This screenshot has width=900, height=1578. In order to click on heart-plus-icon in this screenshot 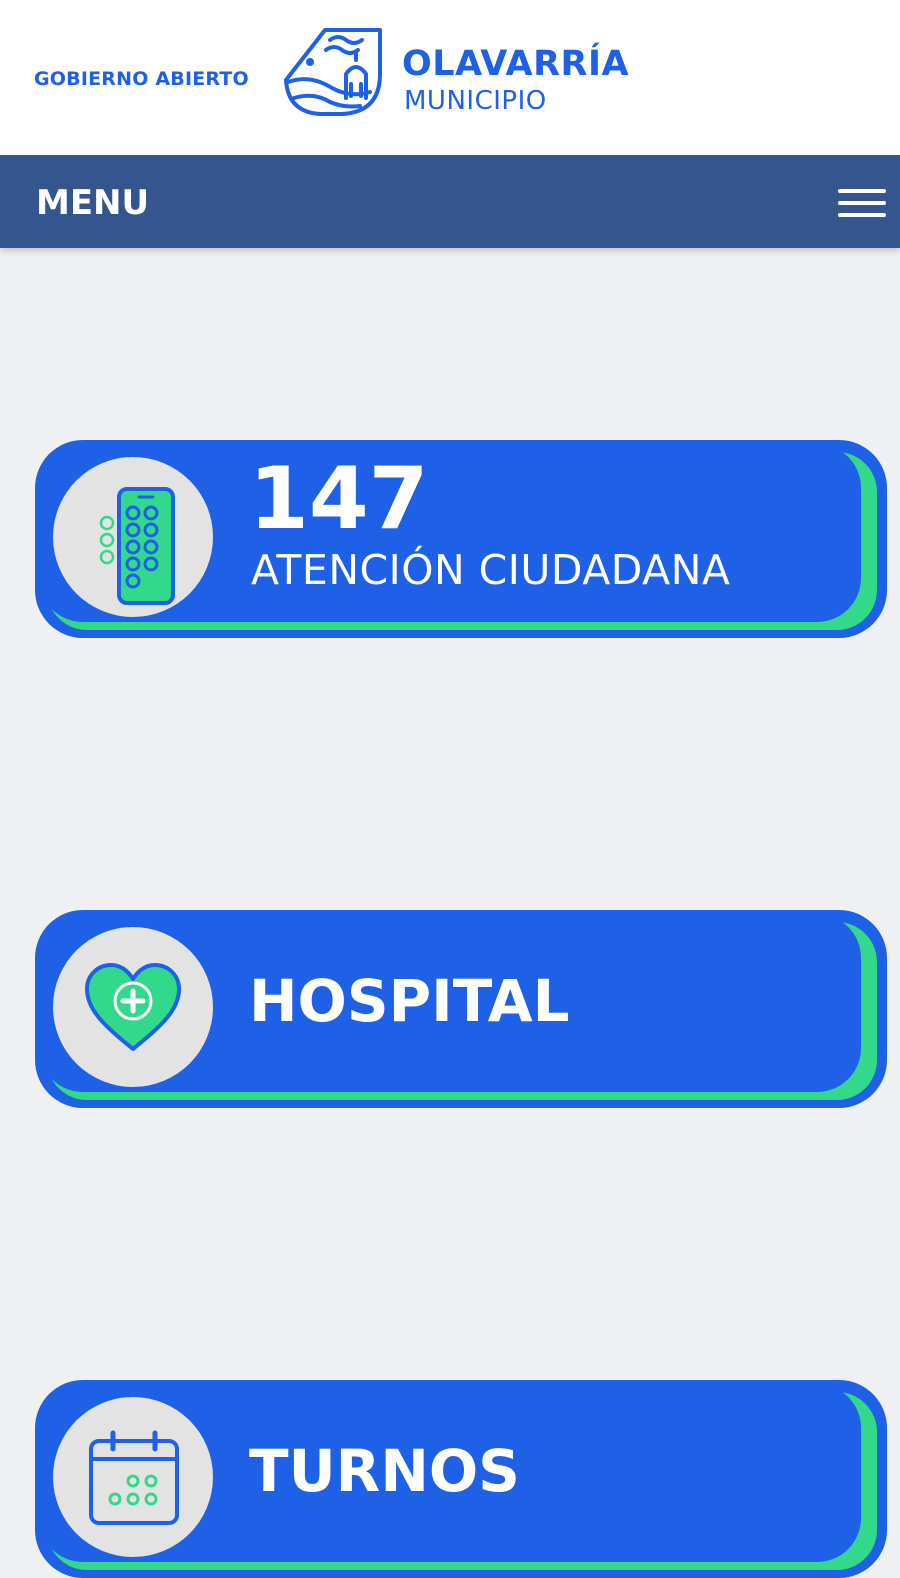, I will do `click(133, 1007)`.